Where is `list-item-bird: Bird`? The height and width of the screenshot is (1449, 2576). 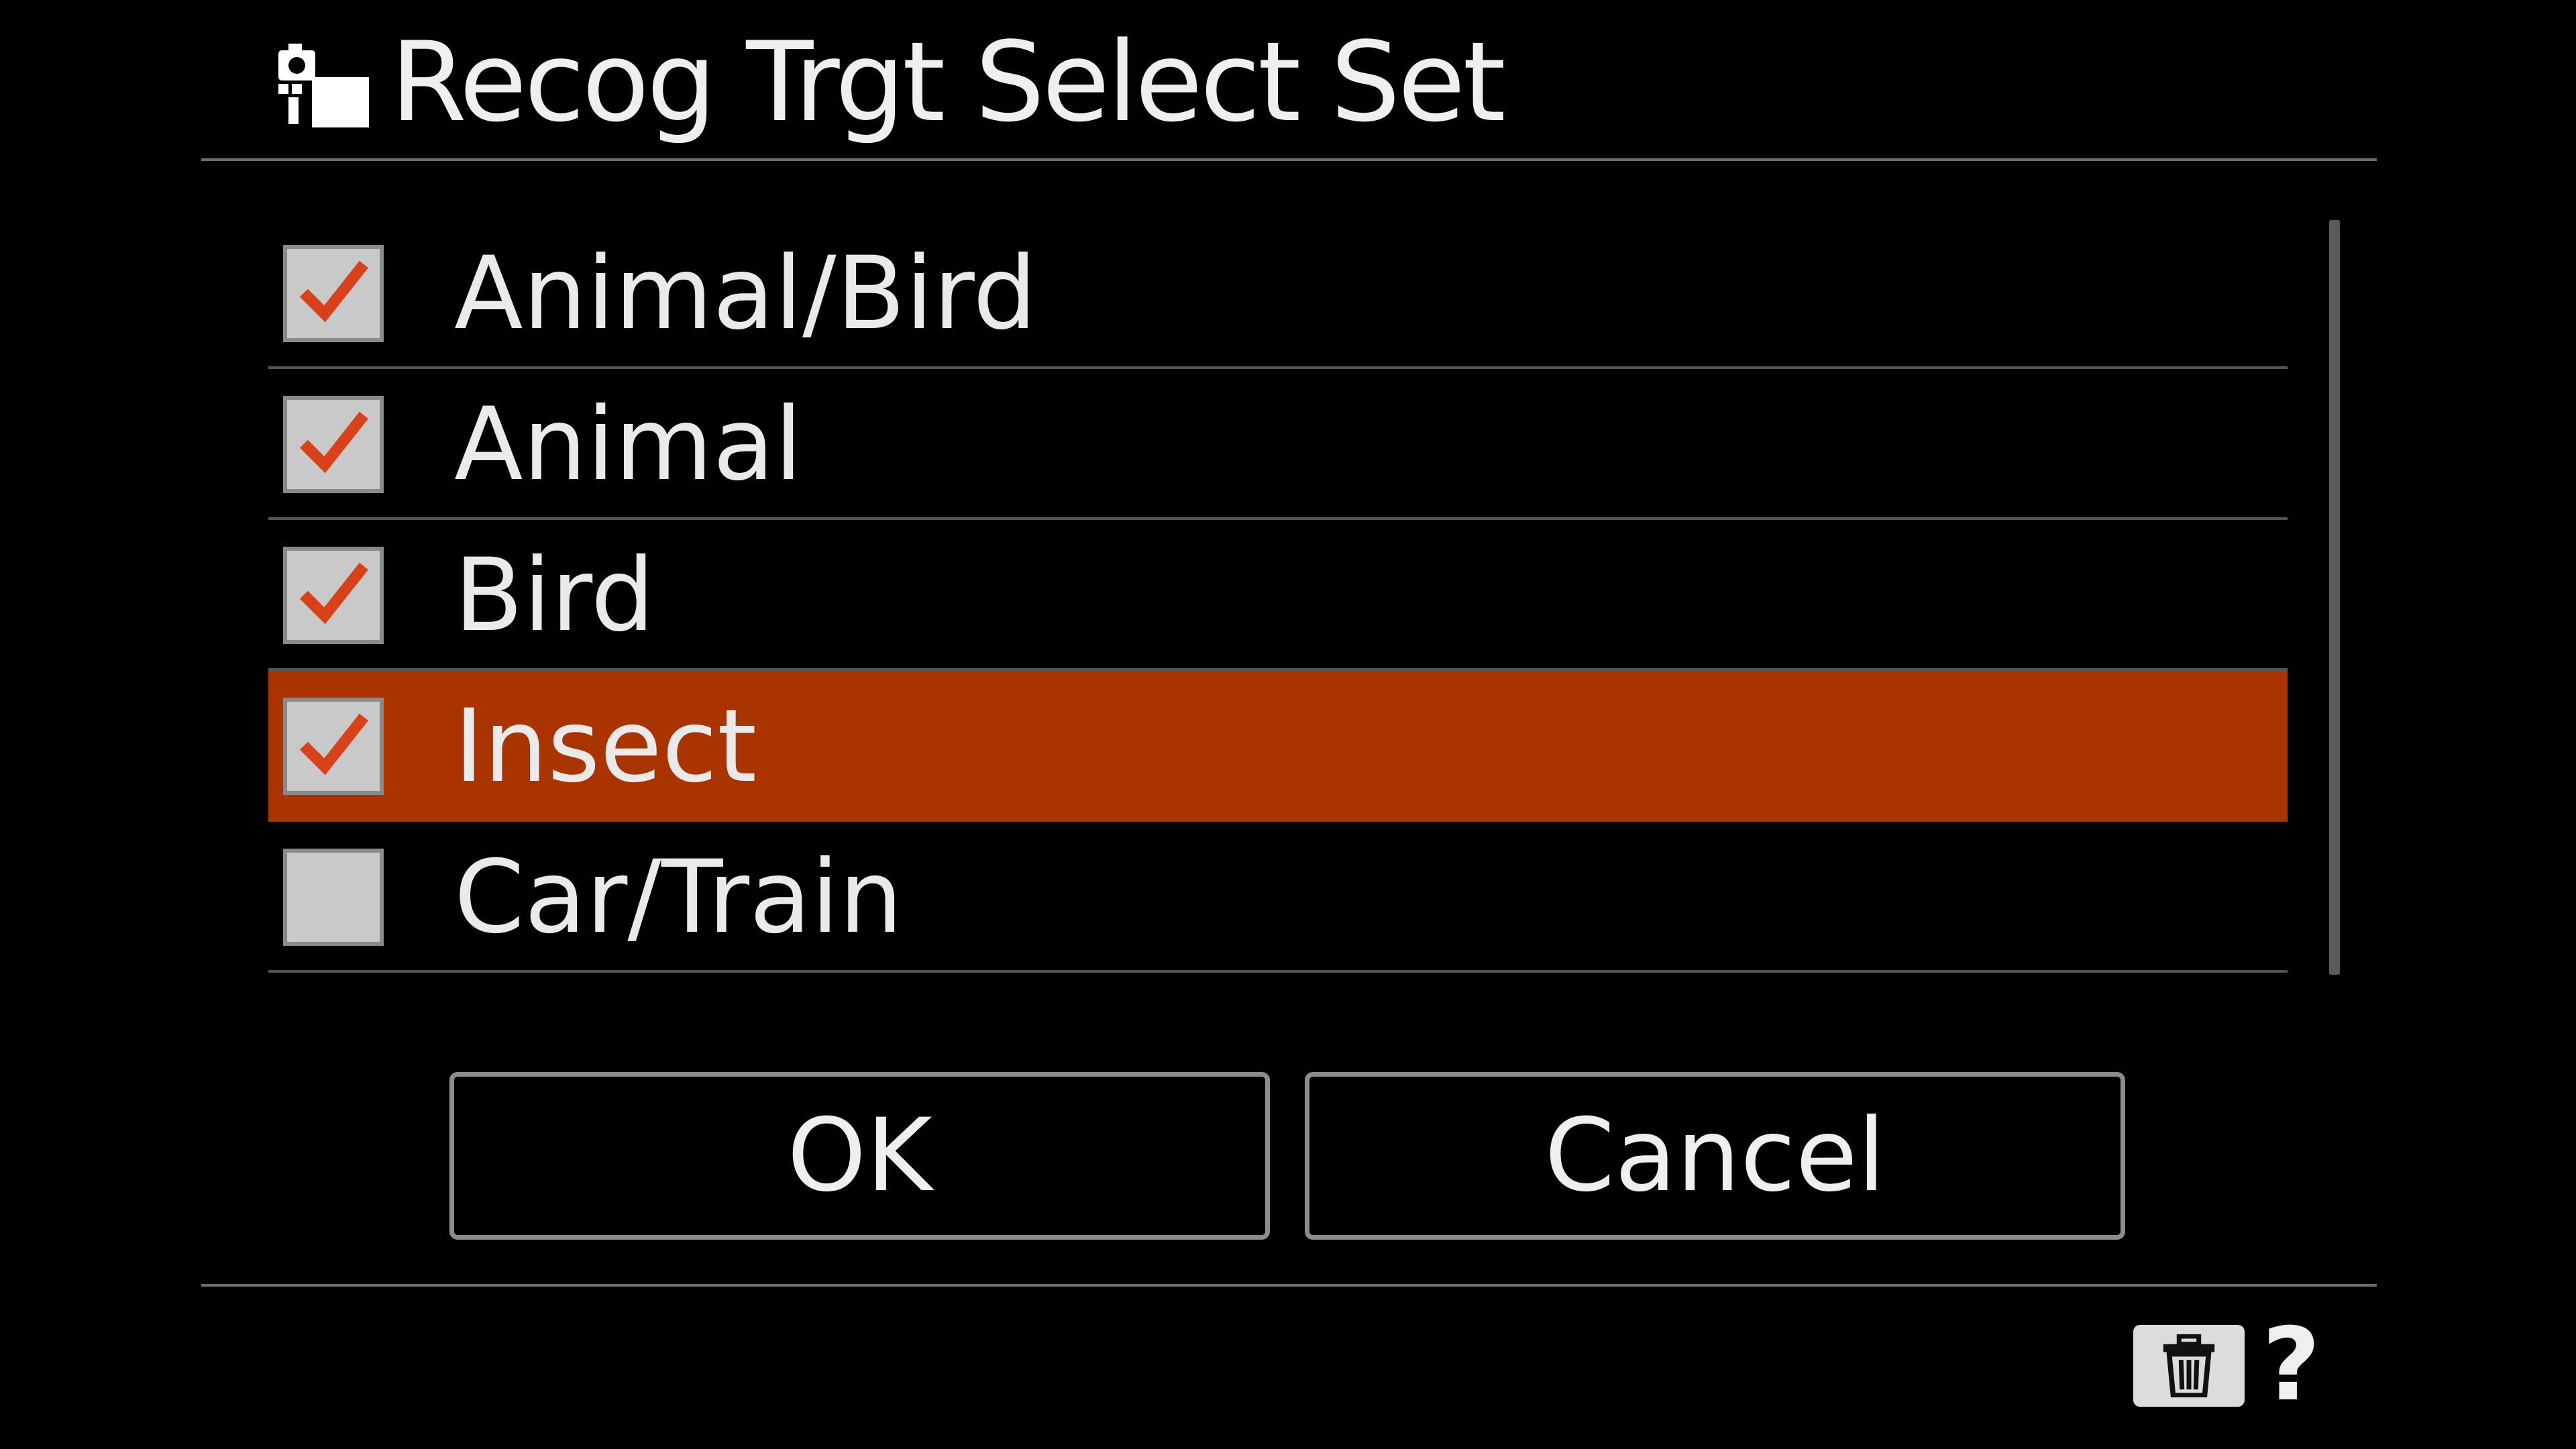 list-item-bird: Bird is located at coordinates (1278, 595).